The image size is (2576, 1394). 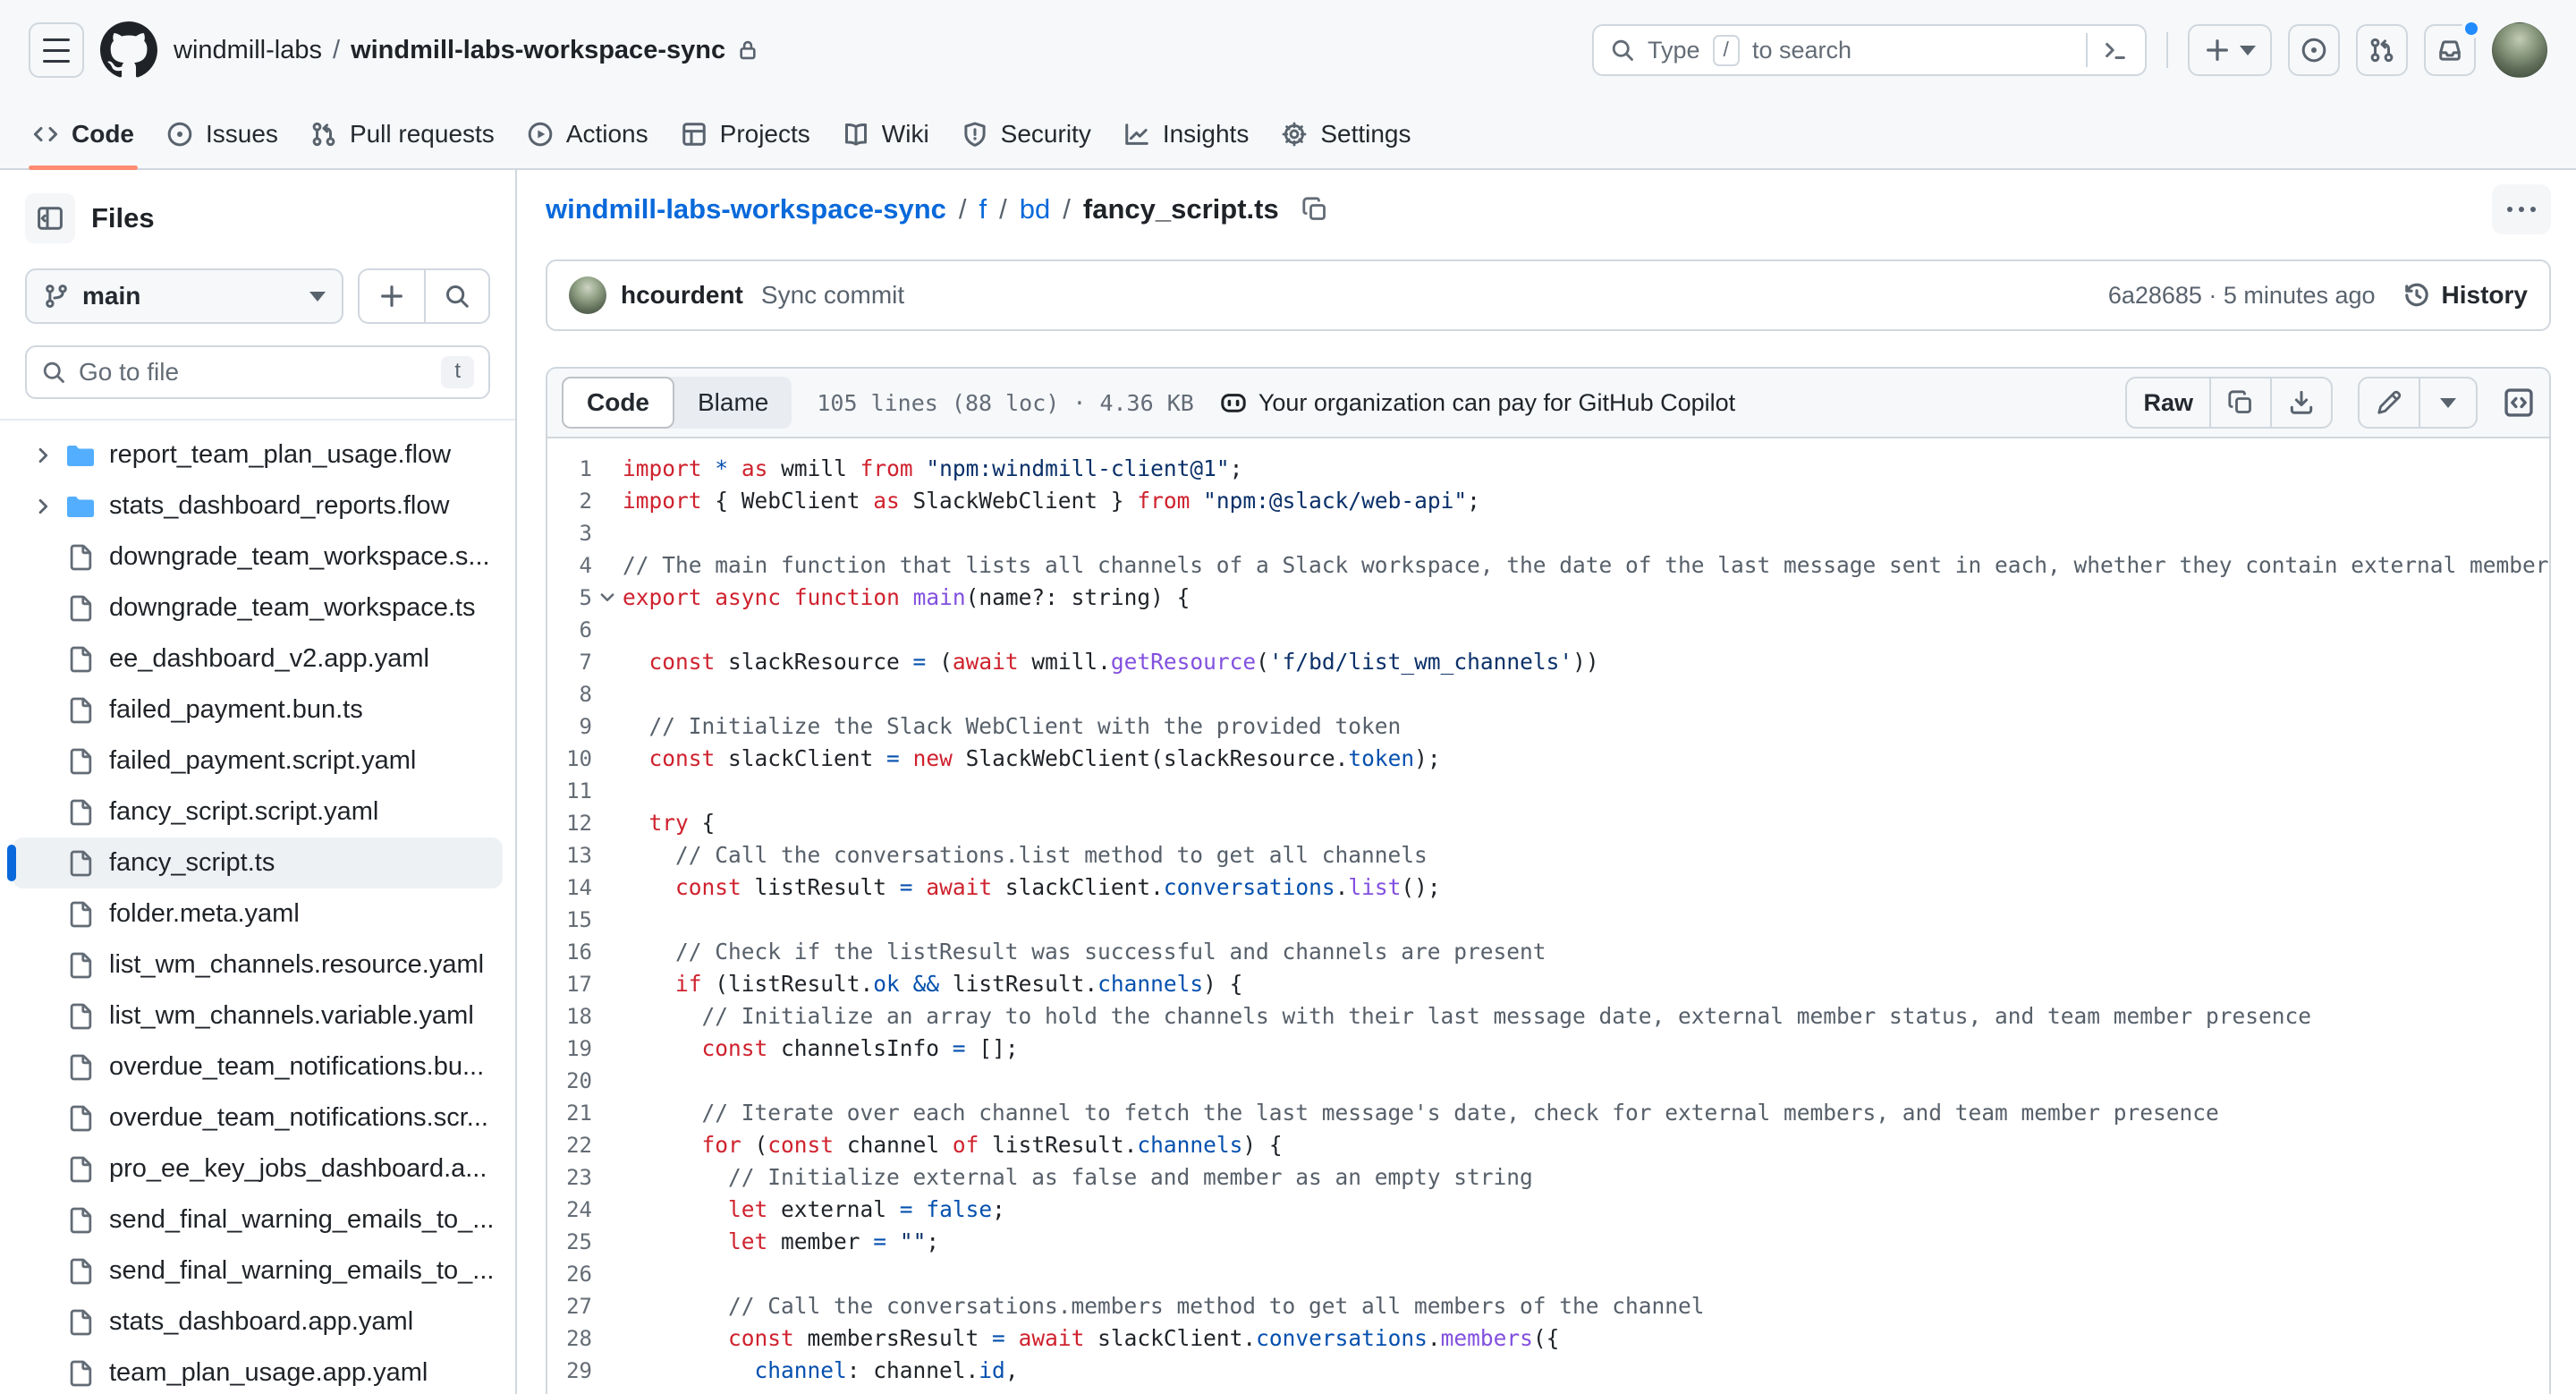 I want to click on line-number: 3, so click(x=569, y=533).